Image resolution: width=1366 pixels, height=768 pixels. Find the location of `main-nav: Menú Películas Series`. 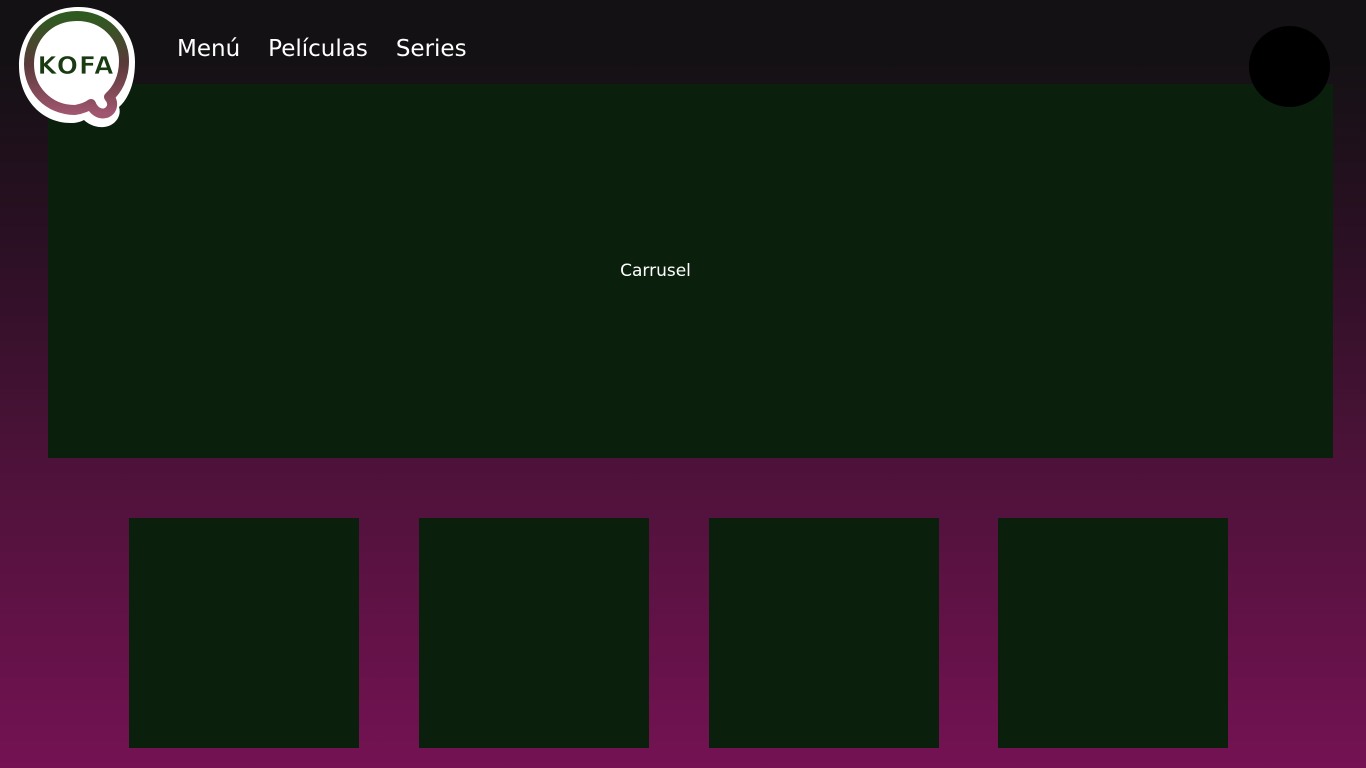

main-nav: Menú Películas Series is located at coordinates (322, 49).